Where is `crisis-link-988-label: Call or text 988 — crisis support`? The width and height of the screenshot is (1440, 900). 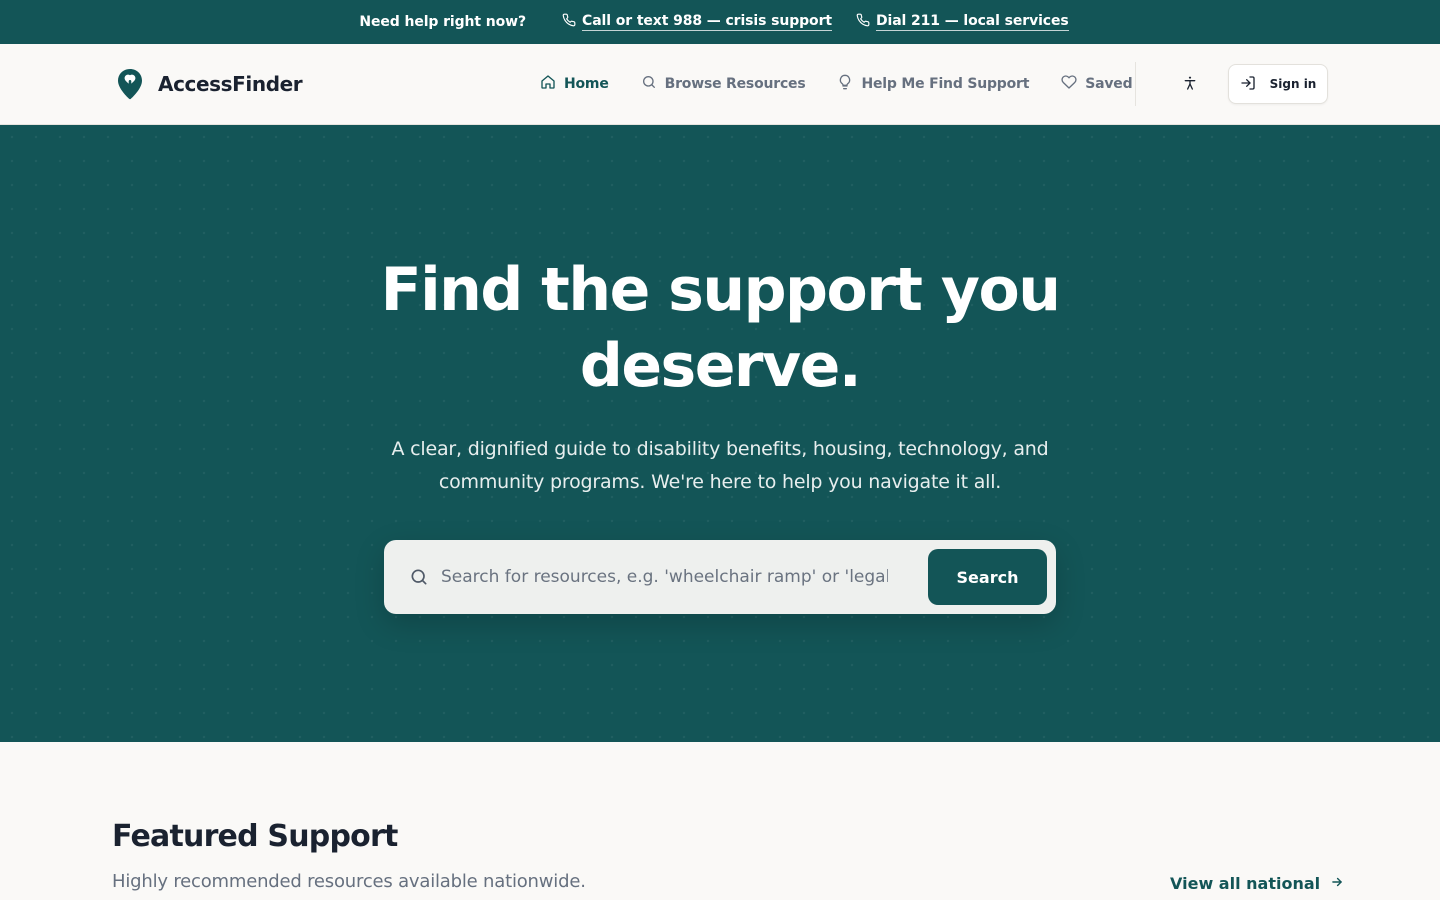 crisis-link-988-label: Call or text 988 — crisis support is located at coordinates (707, 22).